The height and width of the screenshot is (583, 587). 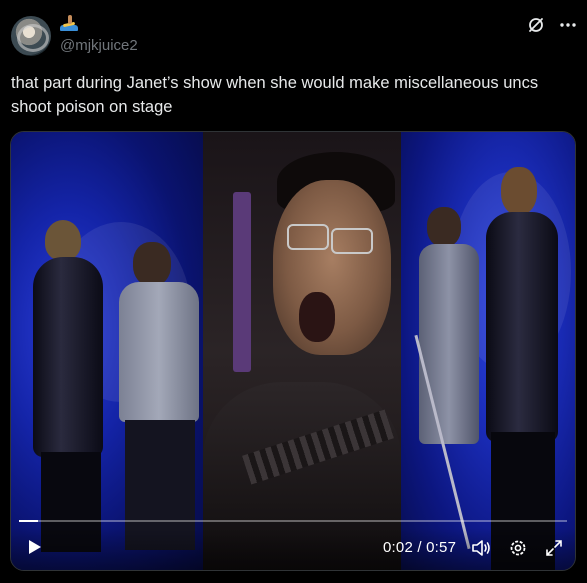 I want to click on avatar, so click(x=31, y=36).